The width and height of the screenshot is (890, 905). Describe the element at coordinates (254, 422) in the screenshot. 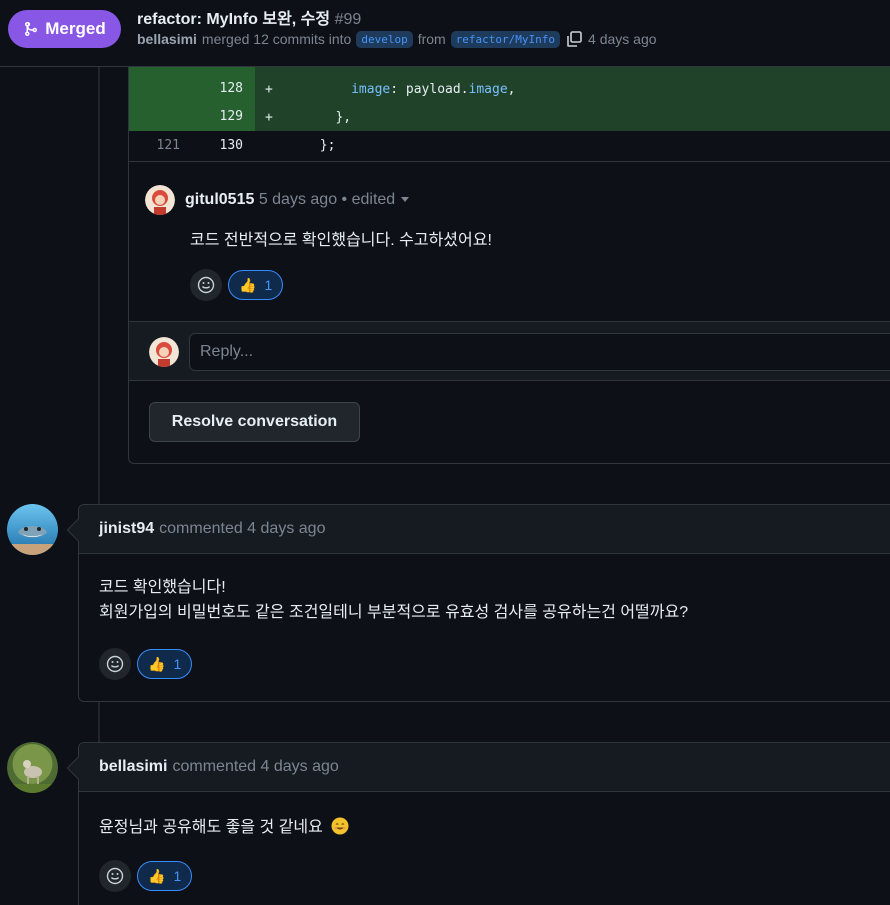

I see `resolve-conversation-button: Resolve conversation` at that location.